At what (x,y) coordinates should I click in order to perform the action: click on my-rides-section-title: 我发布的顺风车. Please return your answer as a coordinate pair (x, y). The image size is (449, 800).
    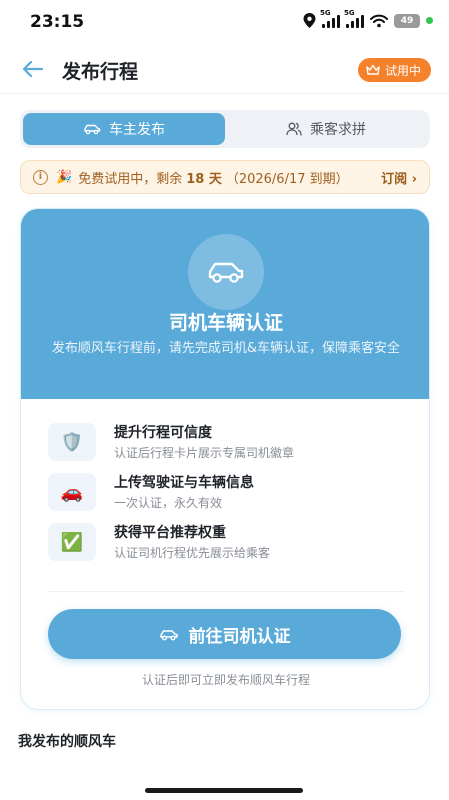
    Looking at the image, I should click on (67, 742).